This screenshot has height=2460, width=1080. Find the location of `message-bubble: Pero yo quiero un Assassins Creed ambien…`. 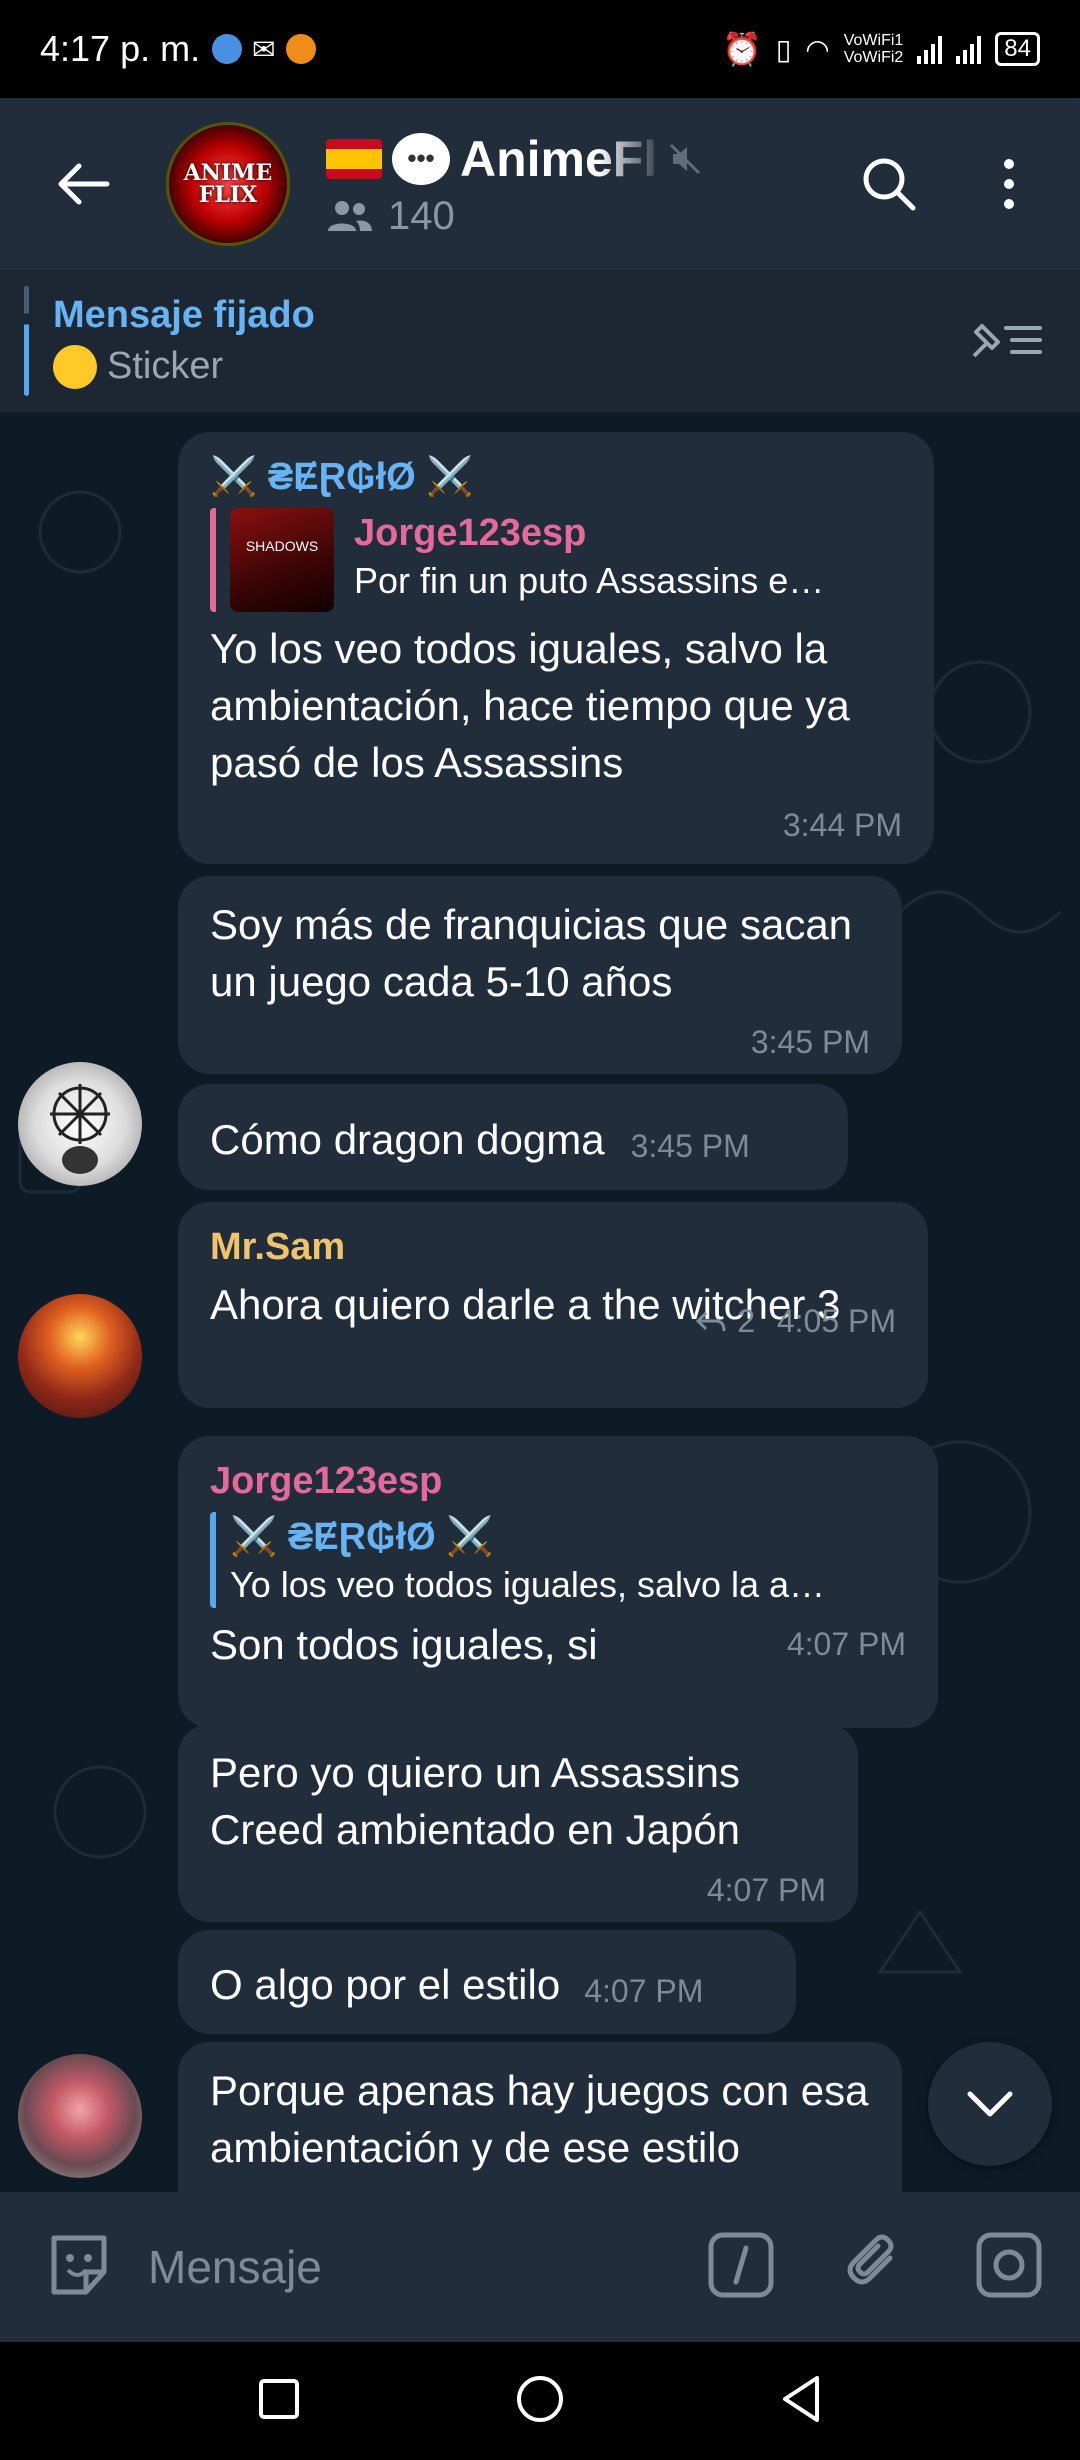

message-bubble: Pero yo quiero un Assassins Creed ambien… is located at coordinates (518, 1823).